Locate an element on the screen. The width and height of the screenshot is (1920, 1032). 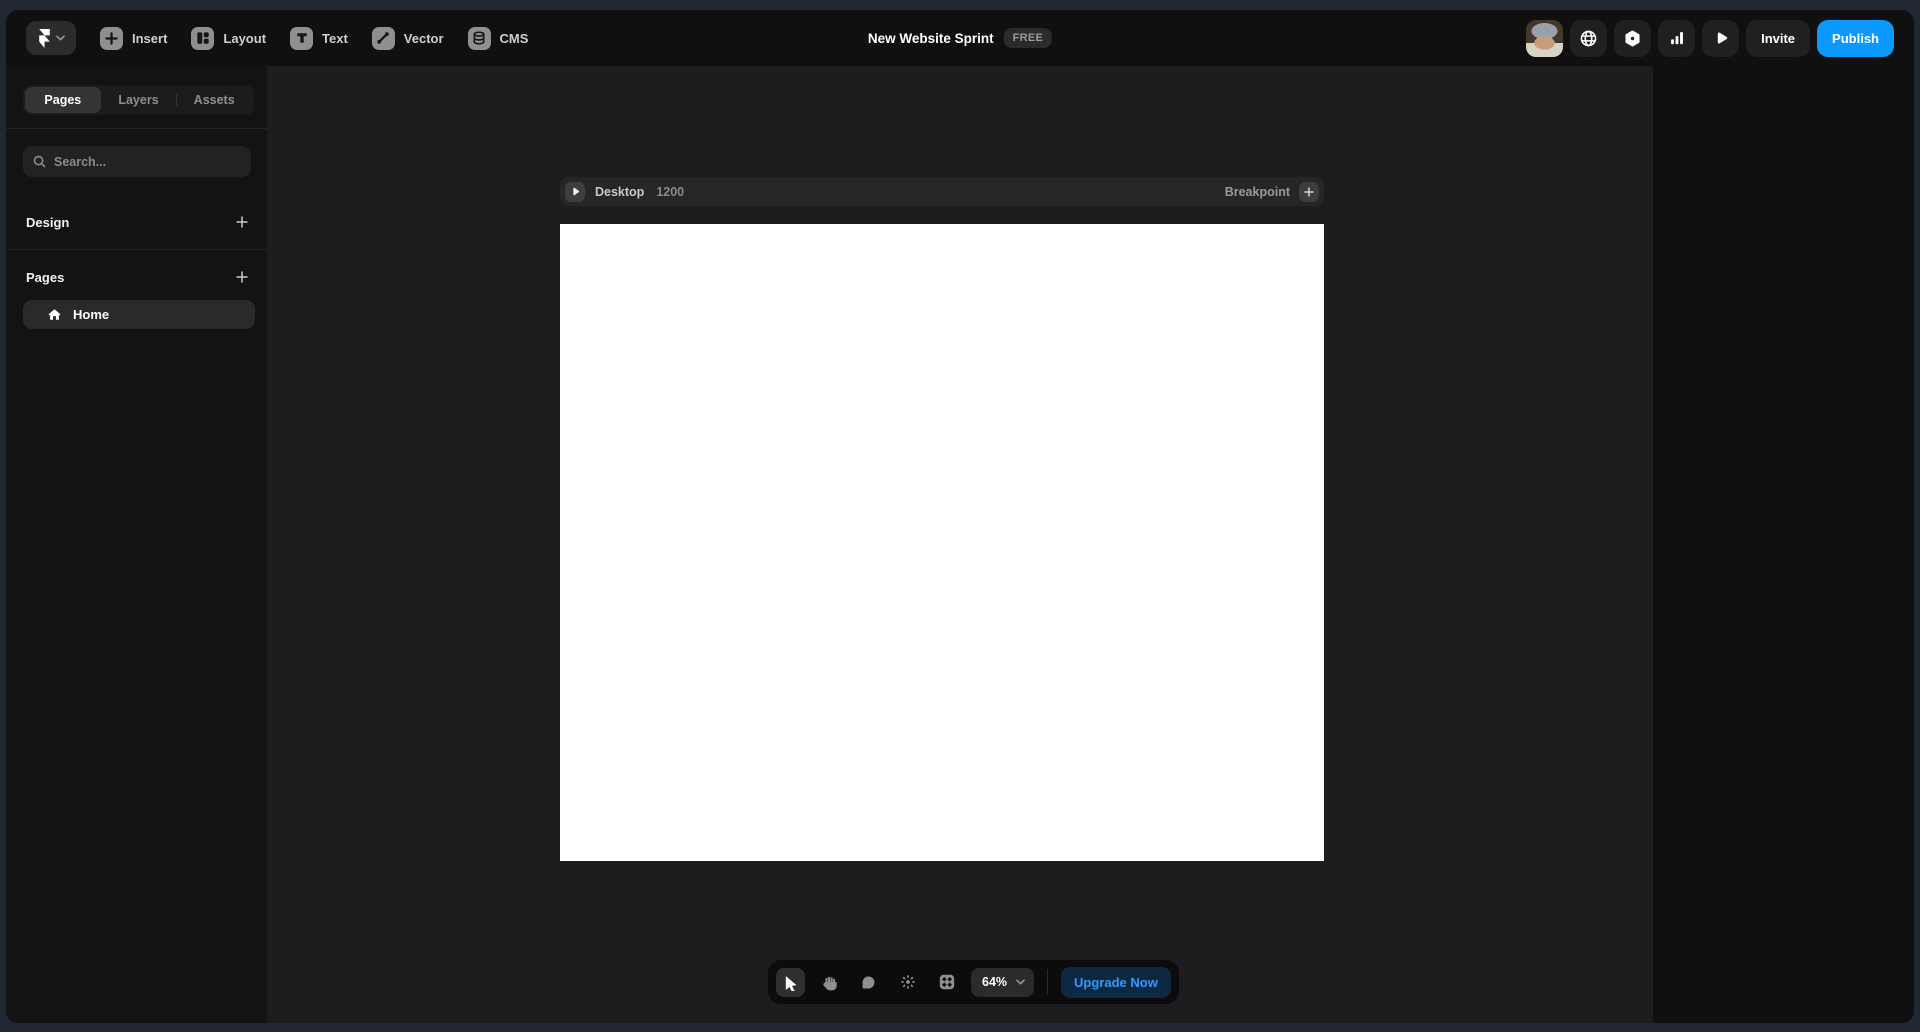
layout-menu-item: Layout is located at coordinates (229, 38).